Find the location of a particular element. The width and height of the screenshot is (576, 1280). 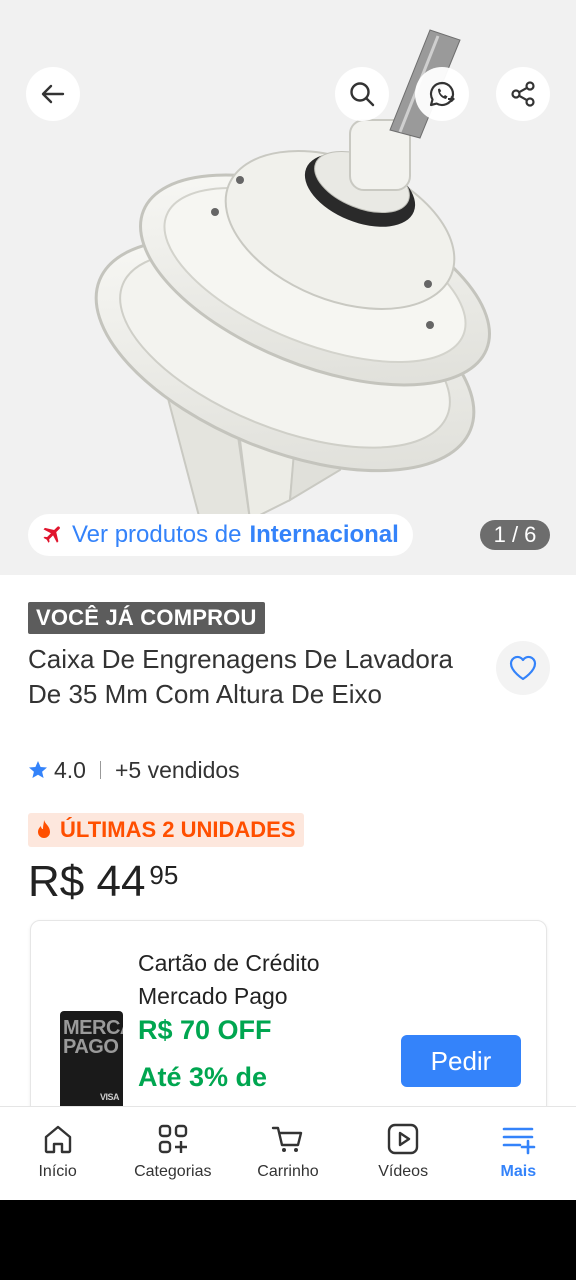

rating-row: 4.0 +5 vendidos is located at coordinates (134, 770).